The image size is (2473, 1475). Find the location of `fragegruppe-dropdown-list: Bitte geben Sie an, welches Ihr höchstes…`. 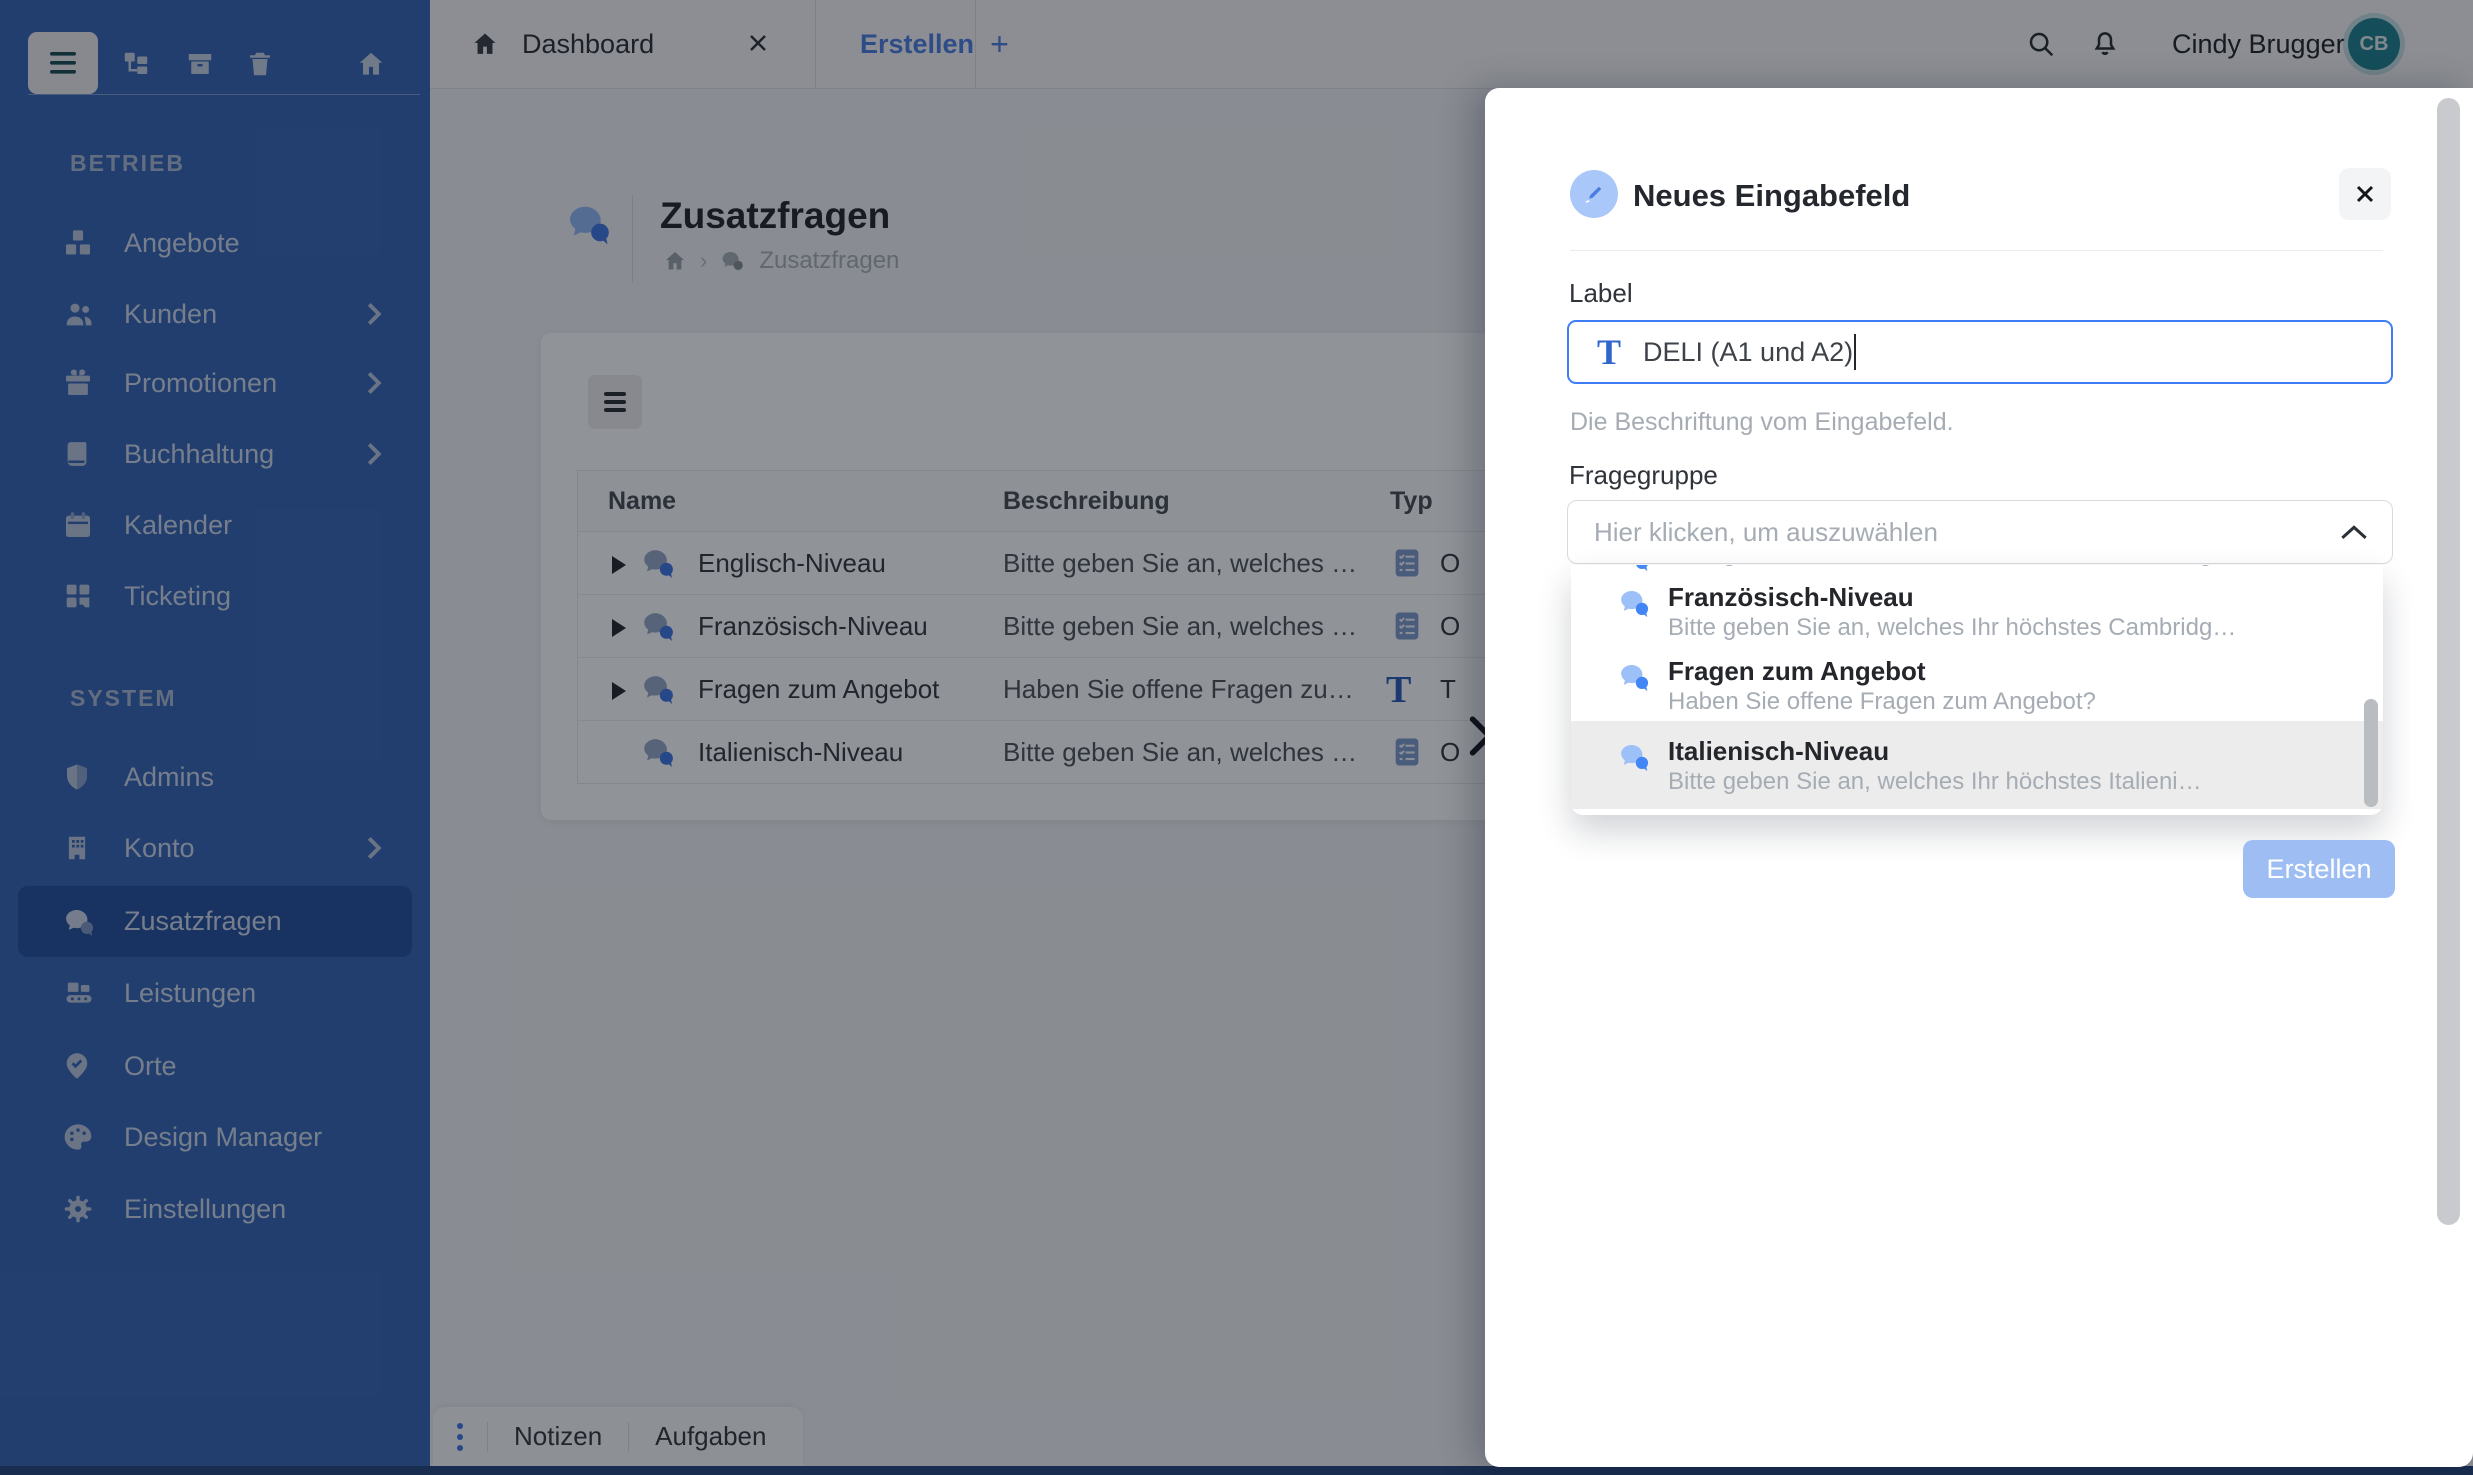

fragegruppe-dropdown-list: Bitte geben Sie an, welches Ihr höchstes… is located at coordinates (1977, 690).